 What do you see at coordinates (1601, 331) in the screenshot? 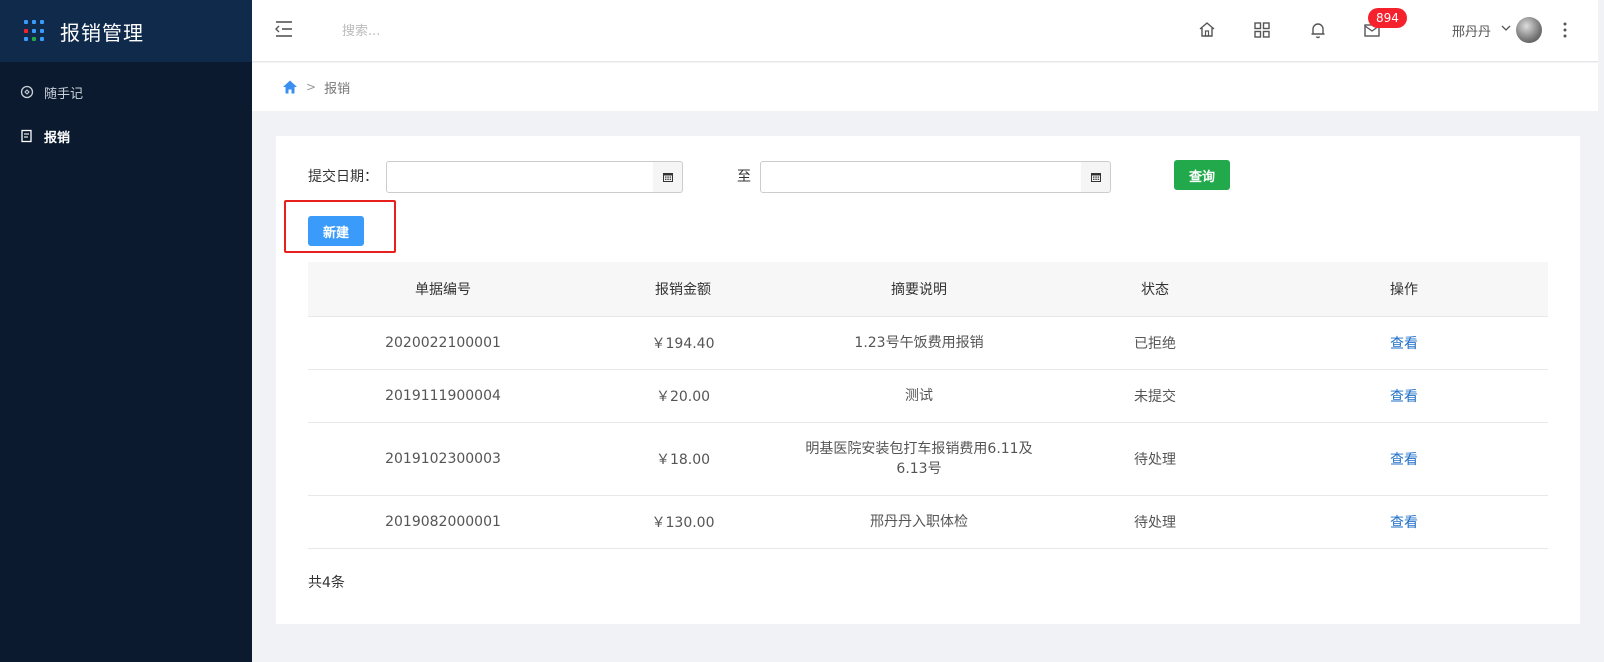
I see `scrollbar` at bounding box center [1601, 331].